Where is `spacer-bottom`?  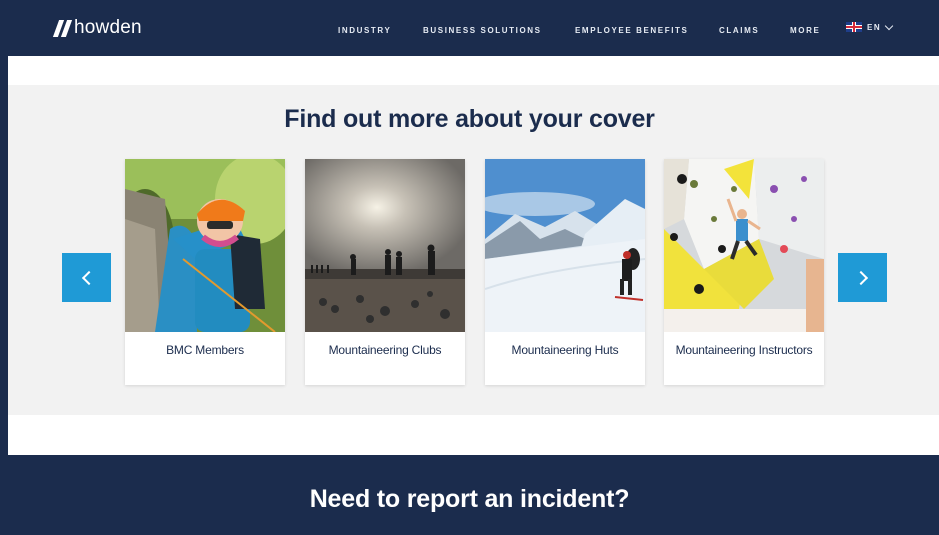 spacer-bottom is located at coordinates (473, 435).